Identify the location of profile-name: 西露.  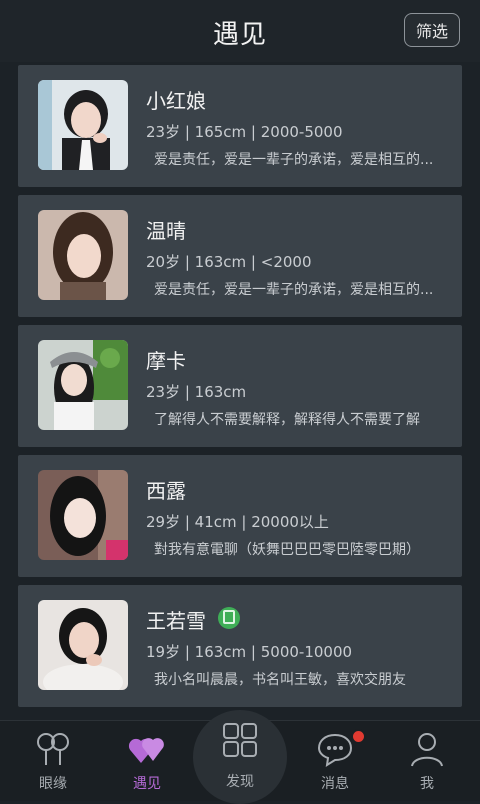
(166, 491).